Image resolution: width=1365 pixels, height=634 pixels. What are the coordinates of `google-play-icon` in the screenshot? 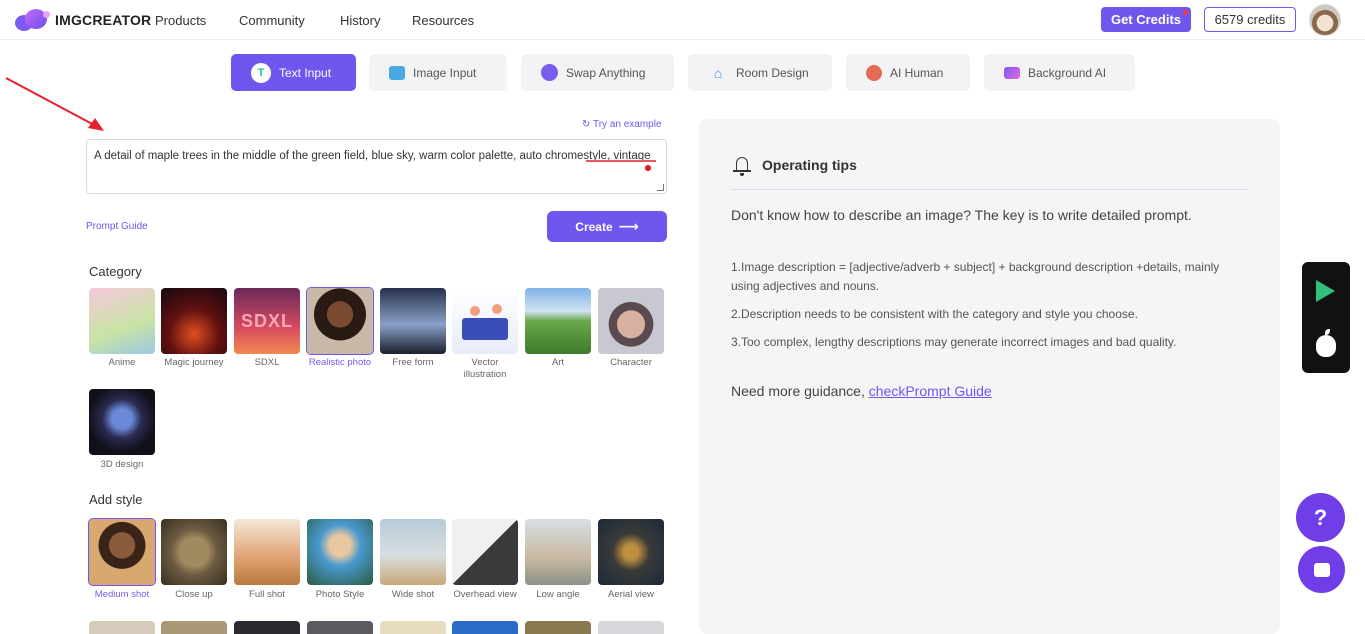 It's located at (1325, 291).